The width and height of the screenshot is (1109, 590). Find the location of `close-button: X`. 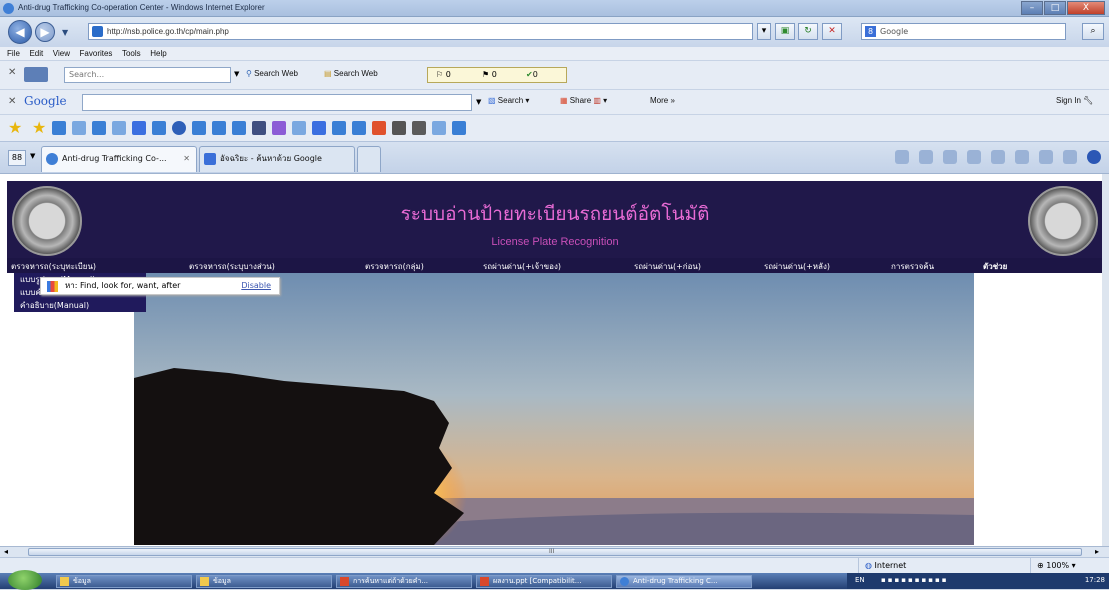

close-button: X is located at coordinates (1086, 8).